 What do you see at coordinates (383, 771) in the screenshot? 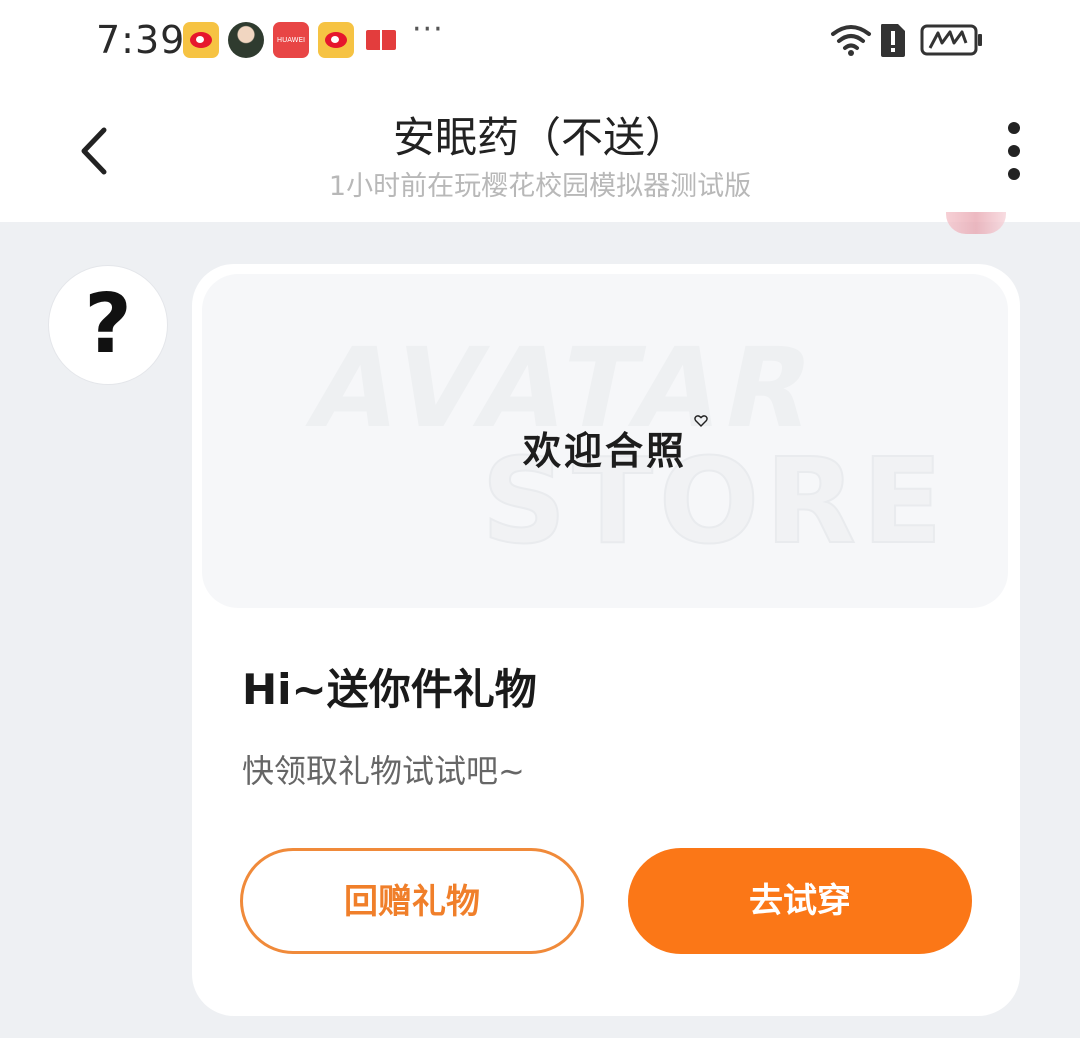
I see `gift-subtitle: 快领取礼物试试吧~` at bounding box center [383, 771].